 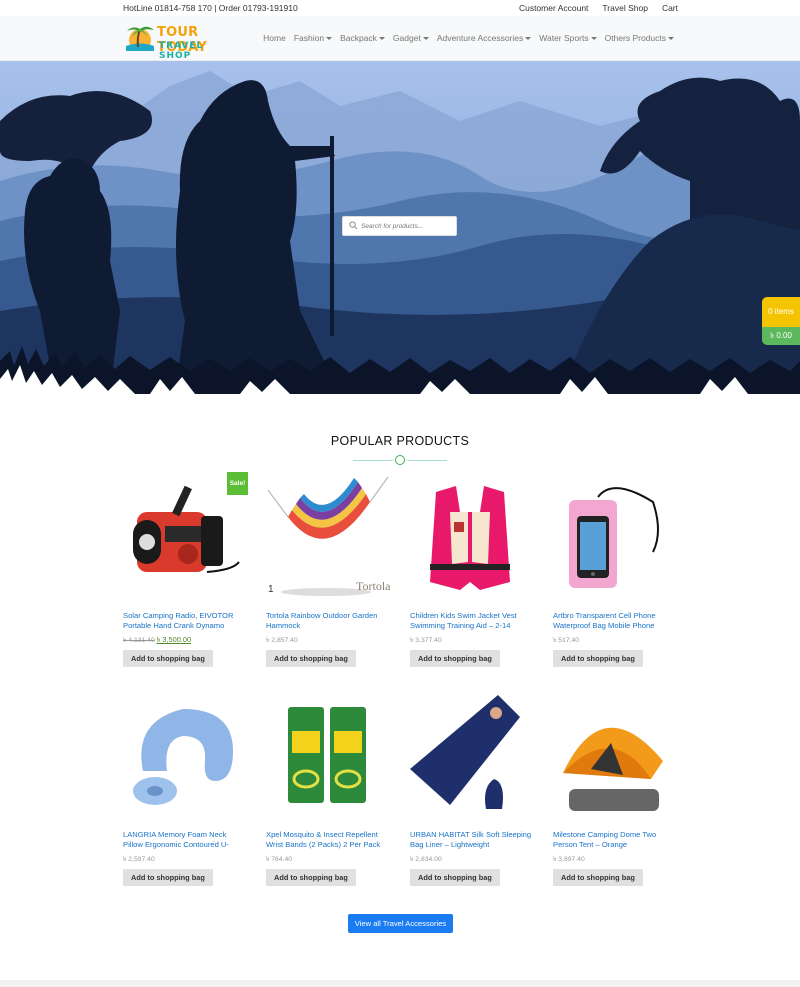 What do you see at coordinates (313, 38) in the screenshot?
I see `nav-fashion: Fashion` at bounding box center [313, 38].